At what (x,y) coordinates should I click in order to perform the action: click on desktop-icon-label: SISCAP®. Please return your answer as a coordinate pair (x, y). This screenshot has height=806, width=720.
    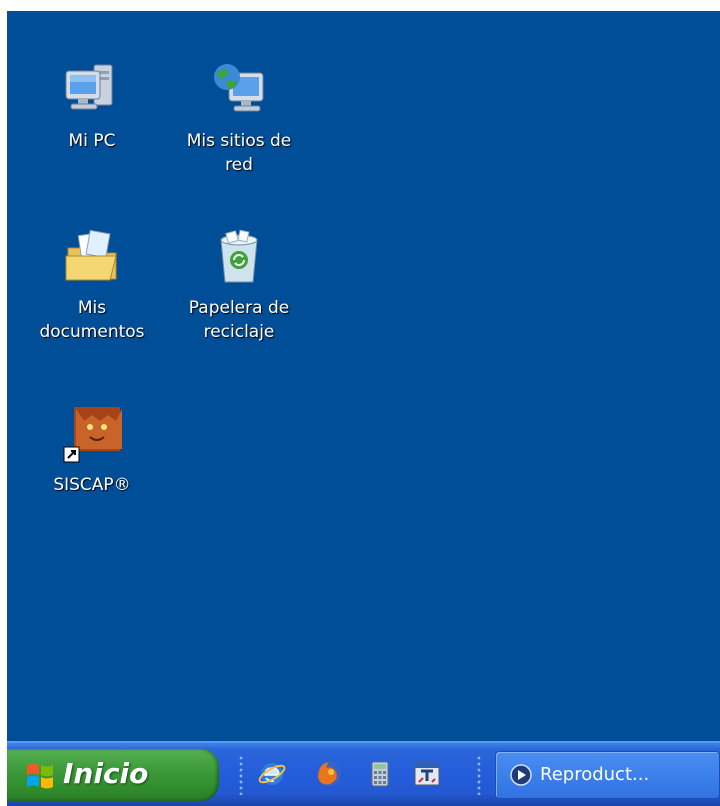
    Looking at the image, I should click on (92, 485).